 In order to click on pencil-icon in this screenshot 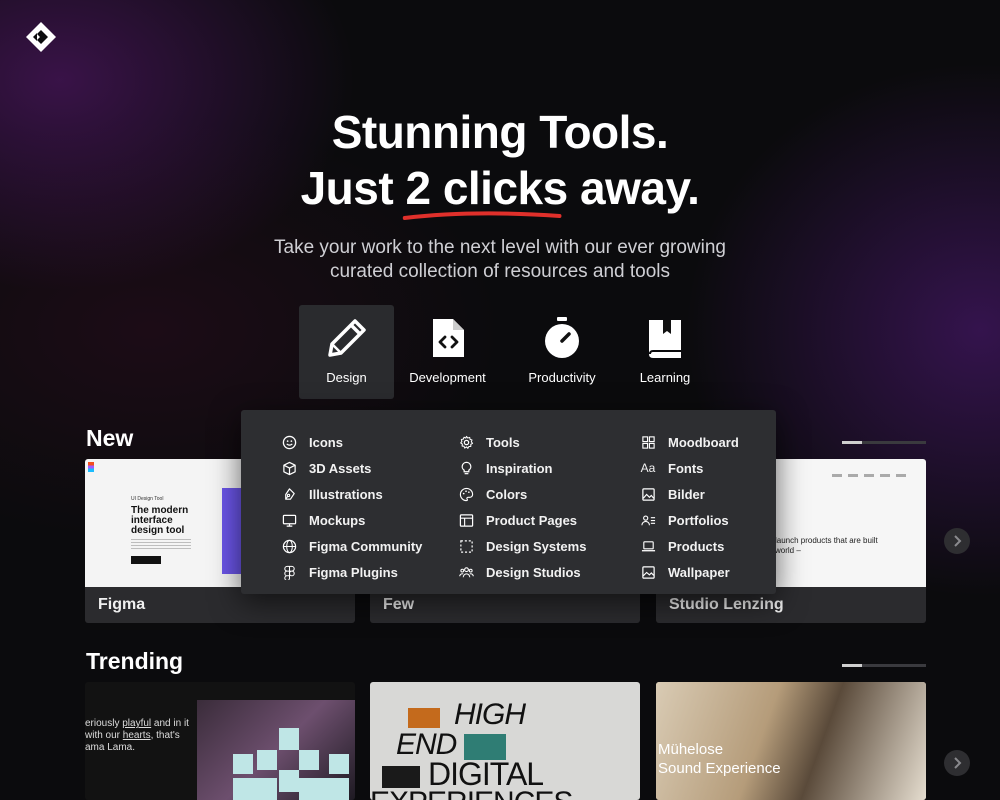, I will do `click(346, 338)`.